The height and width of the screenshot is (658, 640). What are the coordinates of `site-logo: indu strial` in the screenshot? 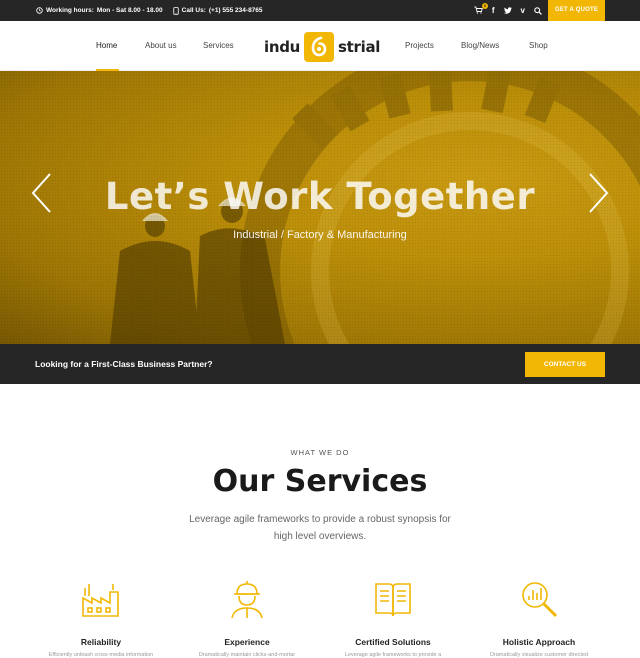 It's located at (322, 46).